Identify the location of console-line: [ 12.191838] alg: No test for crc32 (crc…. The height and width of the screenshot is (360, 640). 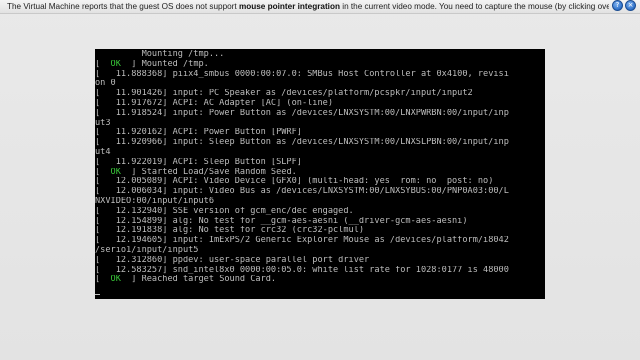
(320, 231).